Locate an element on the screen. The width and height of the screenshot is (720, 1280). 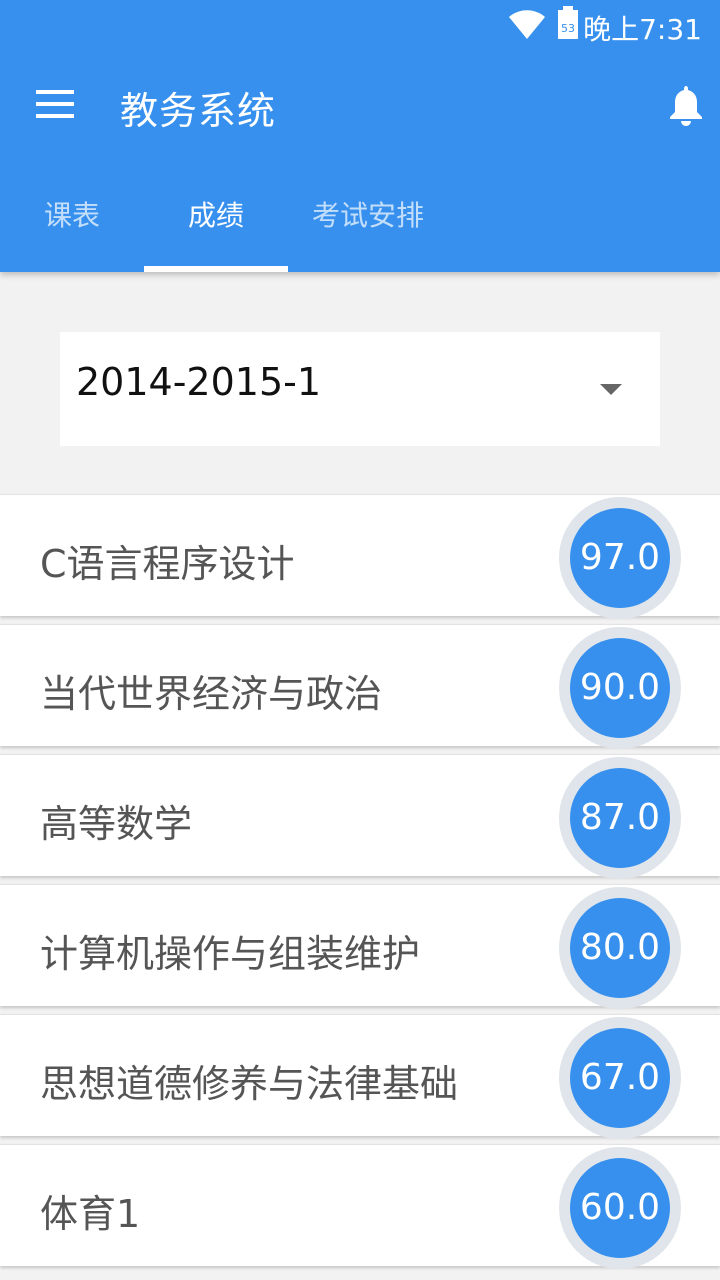
app-title: 教务系统 is located at coordinates (198, 111).